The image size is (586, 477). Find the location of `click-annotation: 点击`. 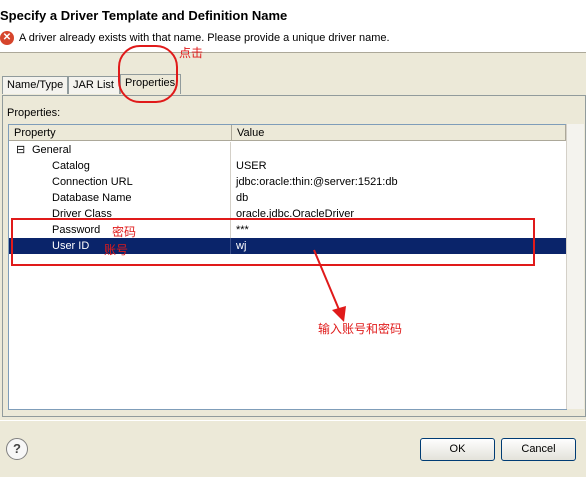

click-annotation: 点击 is located at coordinates (191, 53).